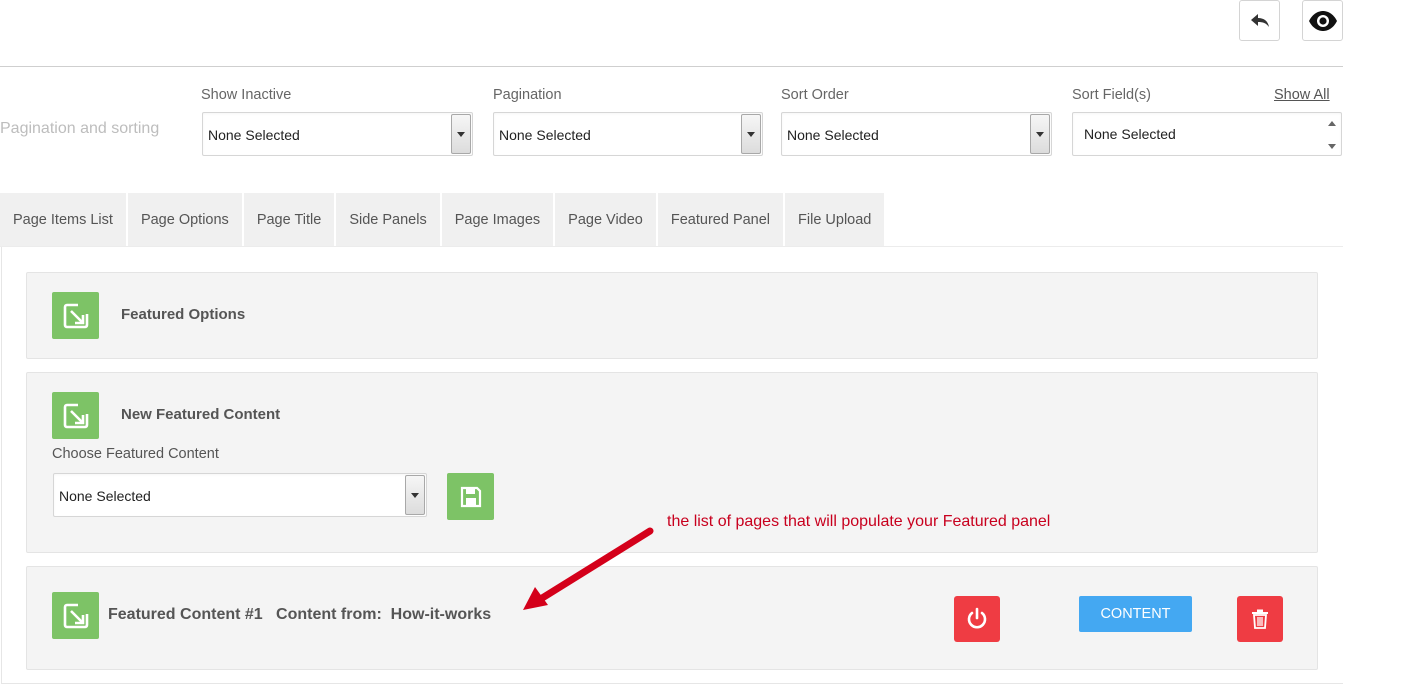  Describe the element at coordinates (671, 66) in the screenshot. I see `top-divider` at that location.